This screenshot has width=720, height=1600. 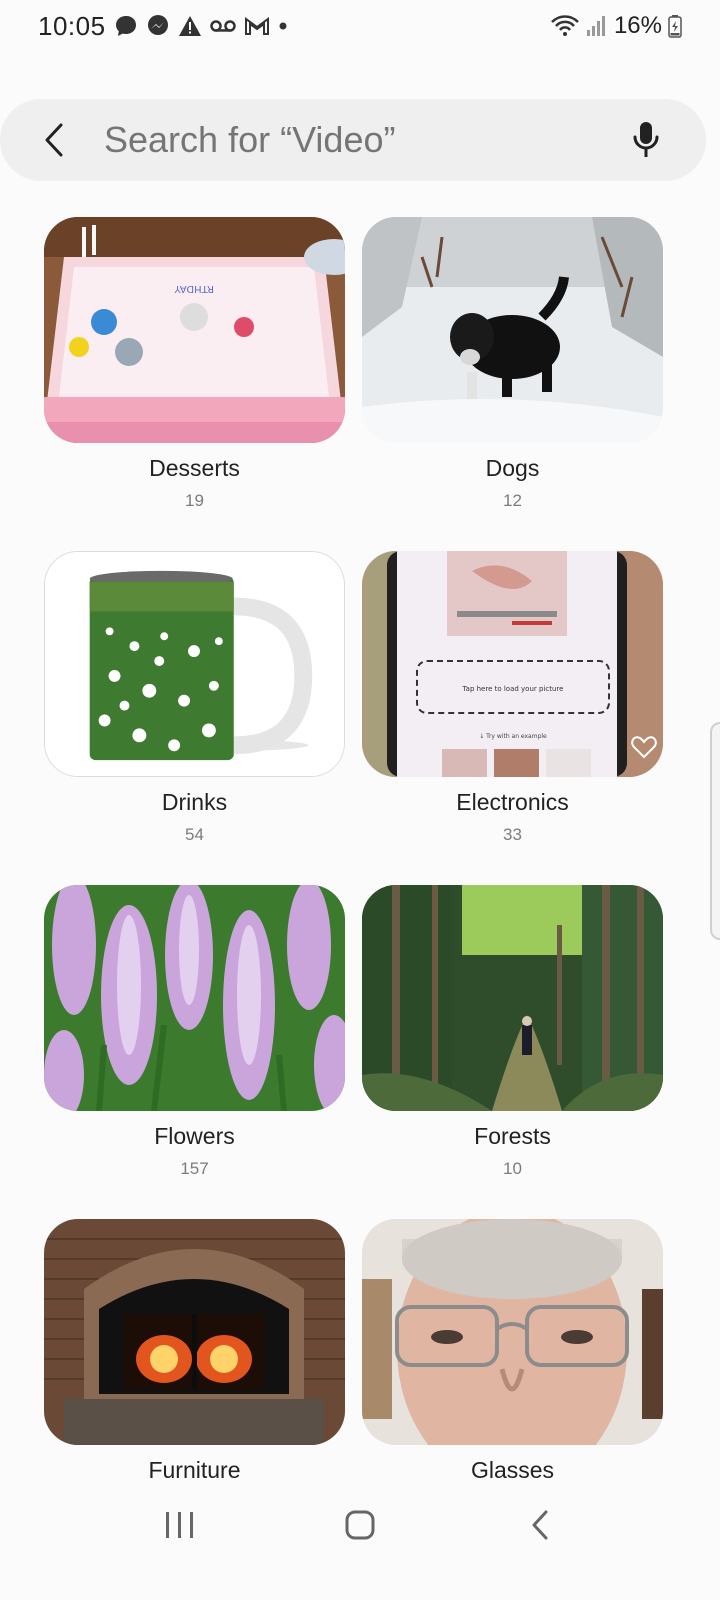 I want to click on navigation-bar, so click(x=360, y=1525).